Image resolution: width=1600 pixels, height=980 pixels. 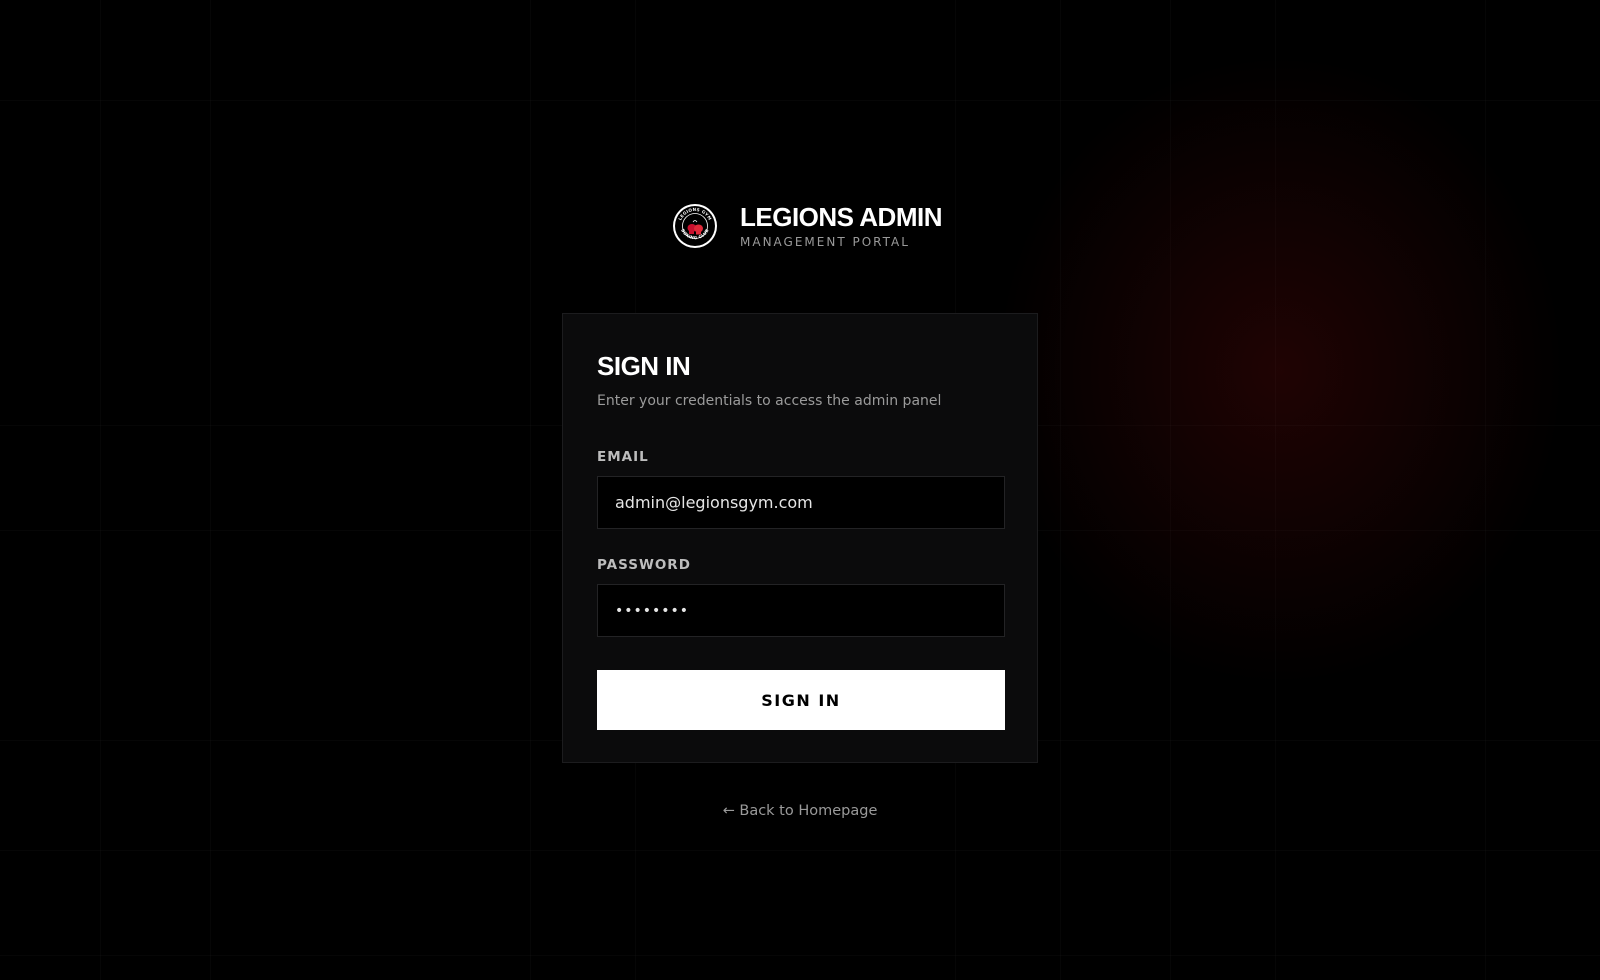 I want to click on sign-in-button: SIGN IN, so click(x=801, y=700).